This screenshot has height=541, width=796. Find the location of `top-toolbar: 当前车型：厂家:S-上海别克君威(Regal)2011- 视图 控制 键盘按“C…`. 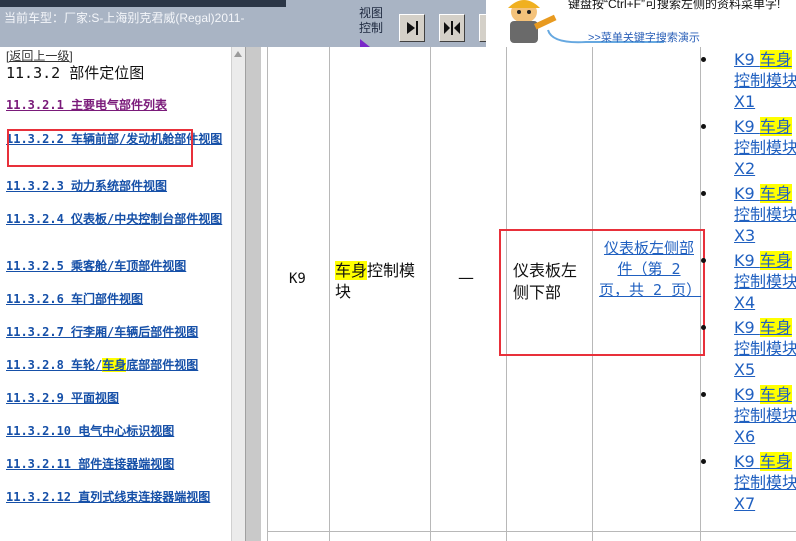

top-toolbar: 当前车型：厂家:S-上海别克君威(Regal)2011- 视图 控制 键盘按“C… is located at coordinates (398, 23).